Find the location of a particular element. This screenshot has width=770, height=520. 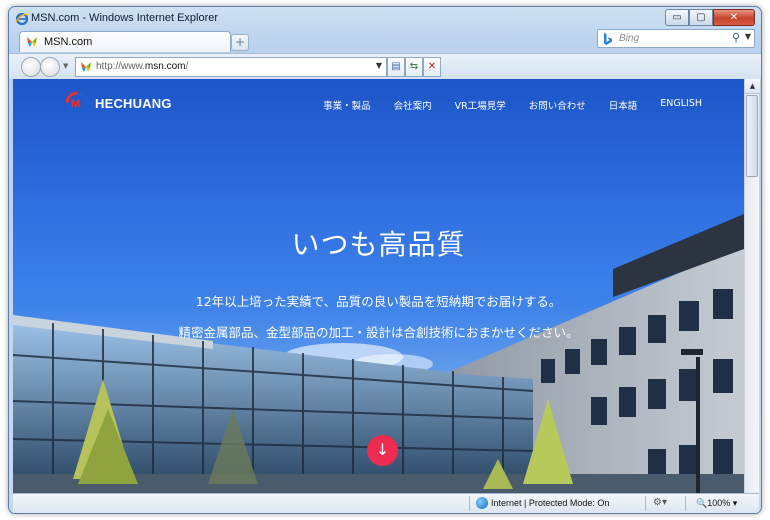

internet-explorer-icon is located at coordinates (22, 19).